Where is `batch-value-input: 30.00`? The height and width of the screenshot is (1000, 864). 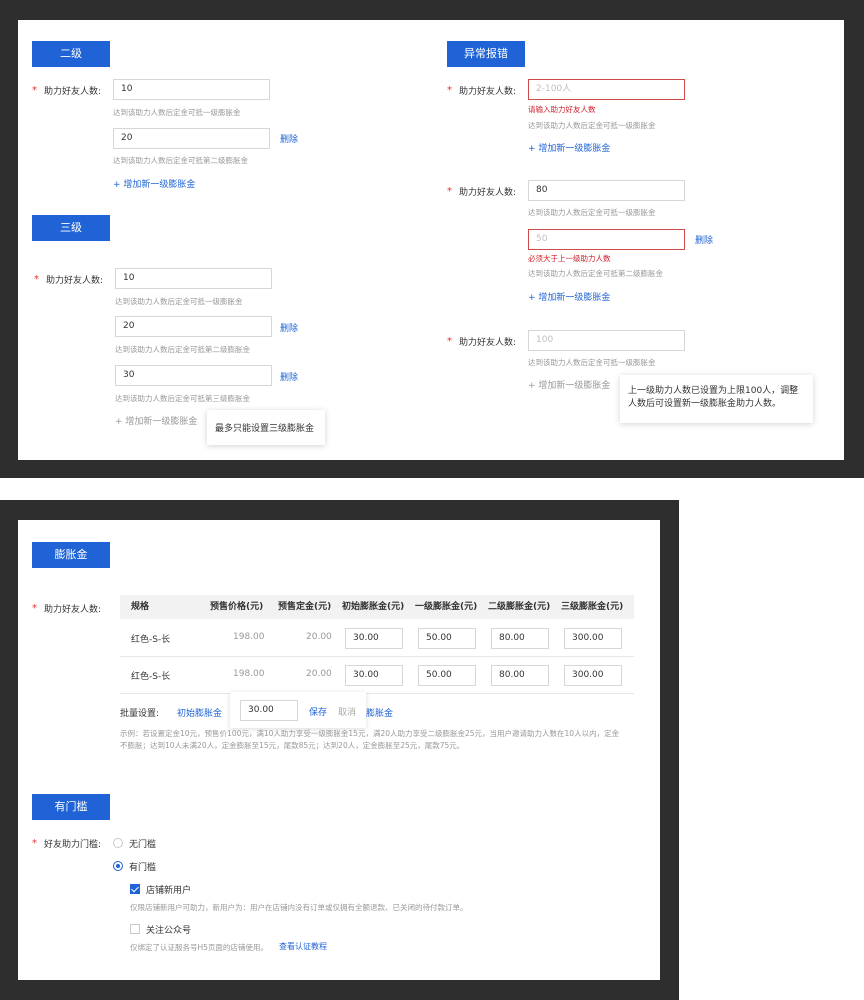
batch-value-input: 30.00 is located at coordinates (269, 710).